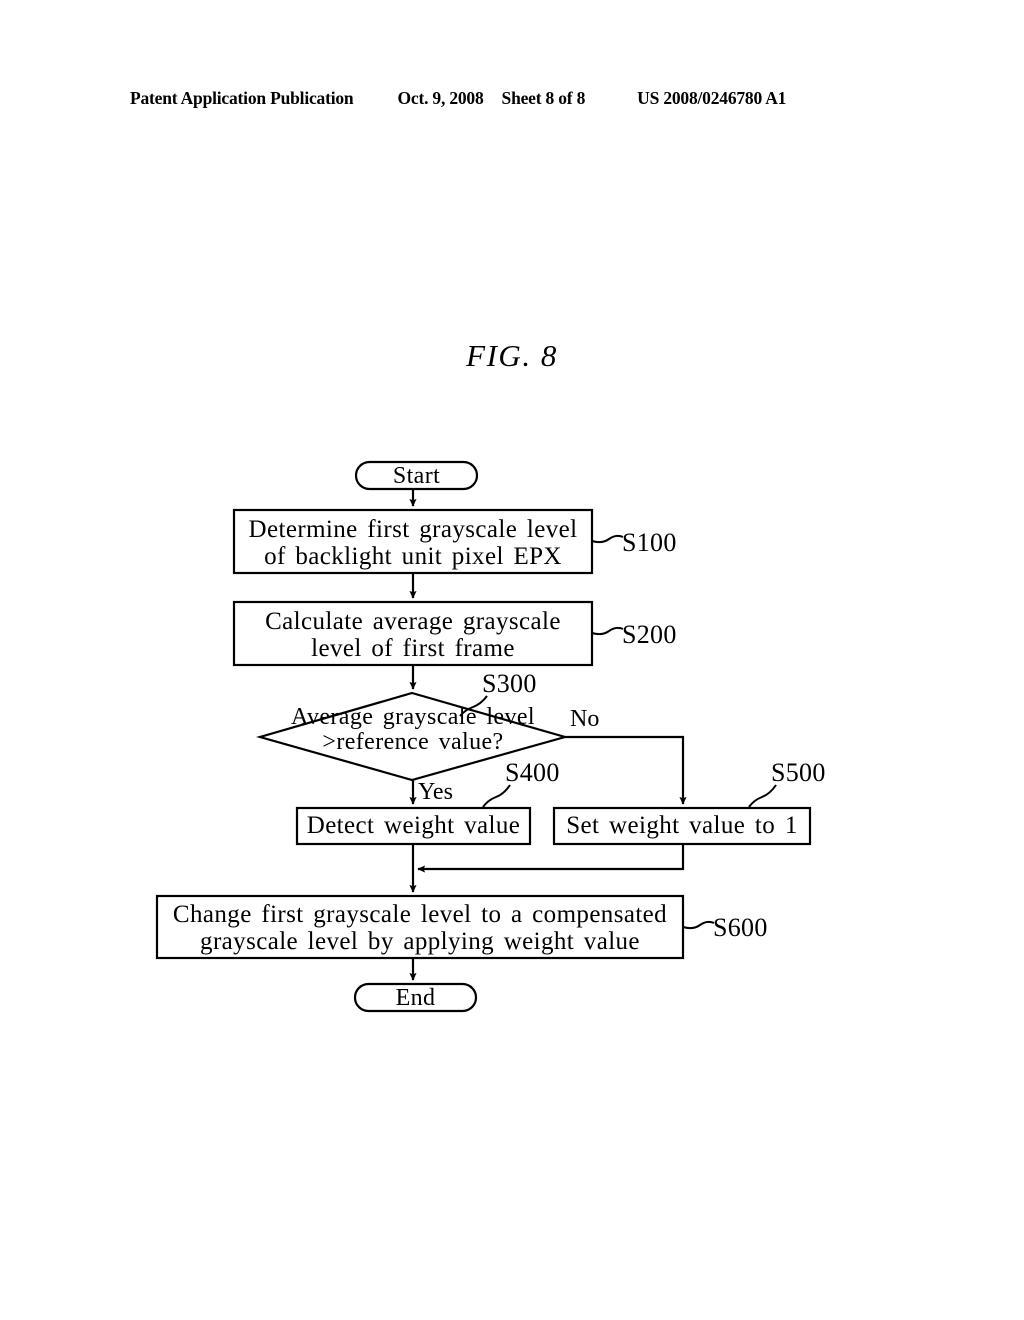 The height and width of the screenshot is (1320, 1024). I want to click on s600-box-shape, so click(420, 927).